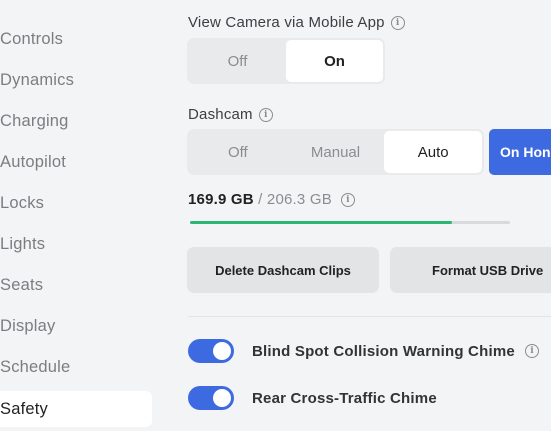 This screenshot has width=551, height=431. What do you see at coordinates (76, 409) in the screenshot?
I see `sidebar-item-safety: Safety` at bounding box center [76, 409].